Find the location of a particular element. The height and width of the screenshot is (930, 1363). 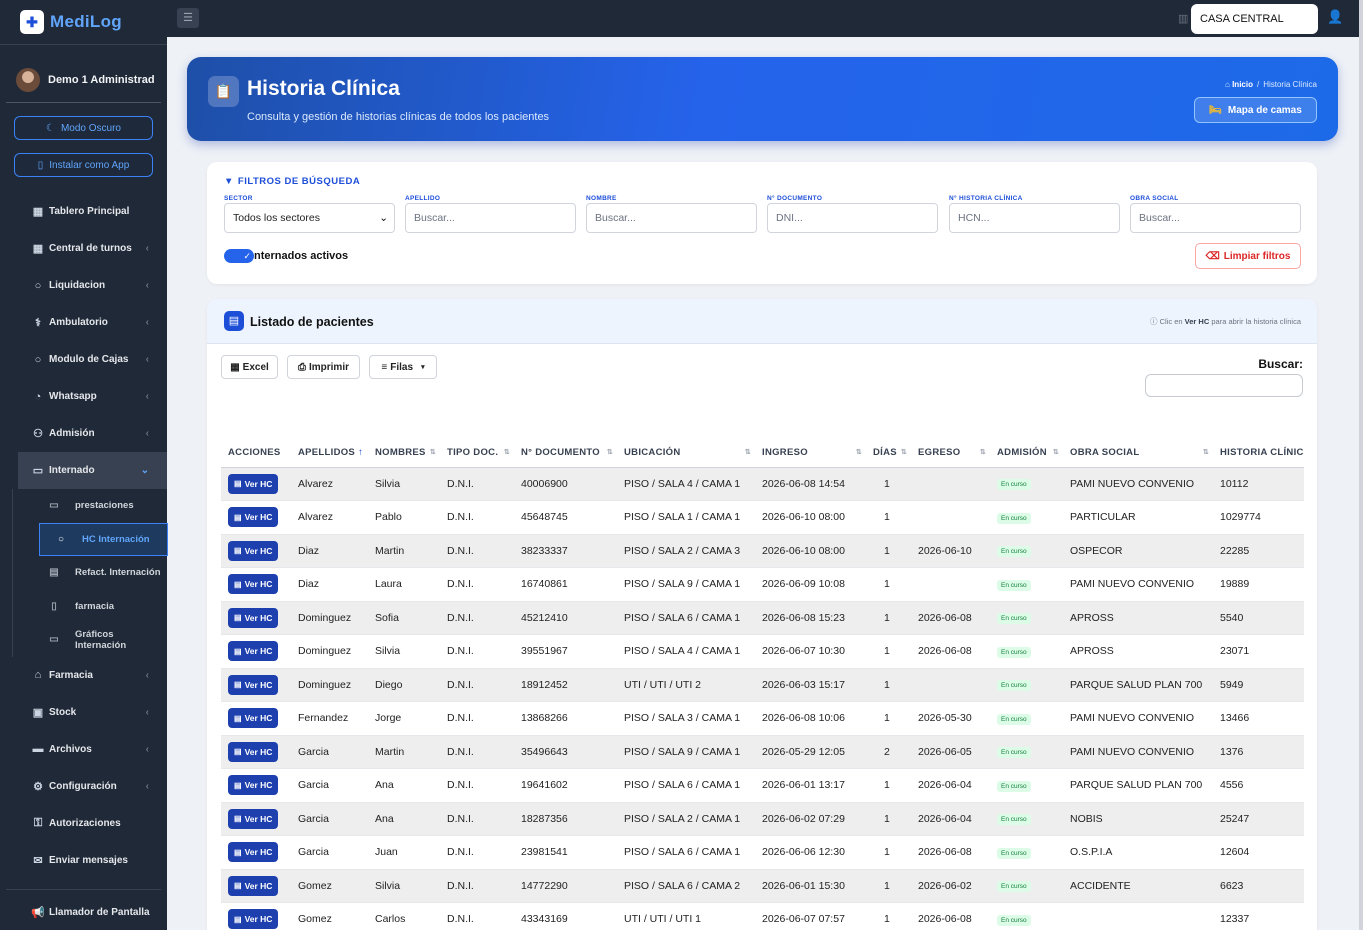

submenu-item-refact-internación: ▤ Refact. Internación is located at coordinates (90, 573).